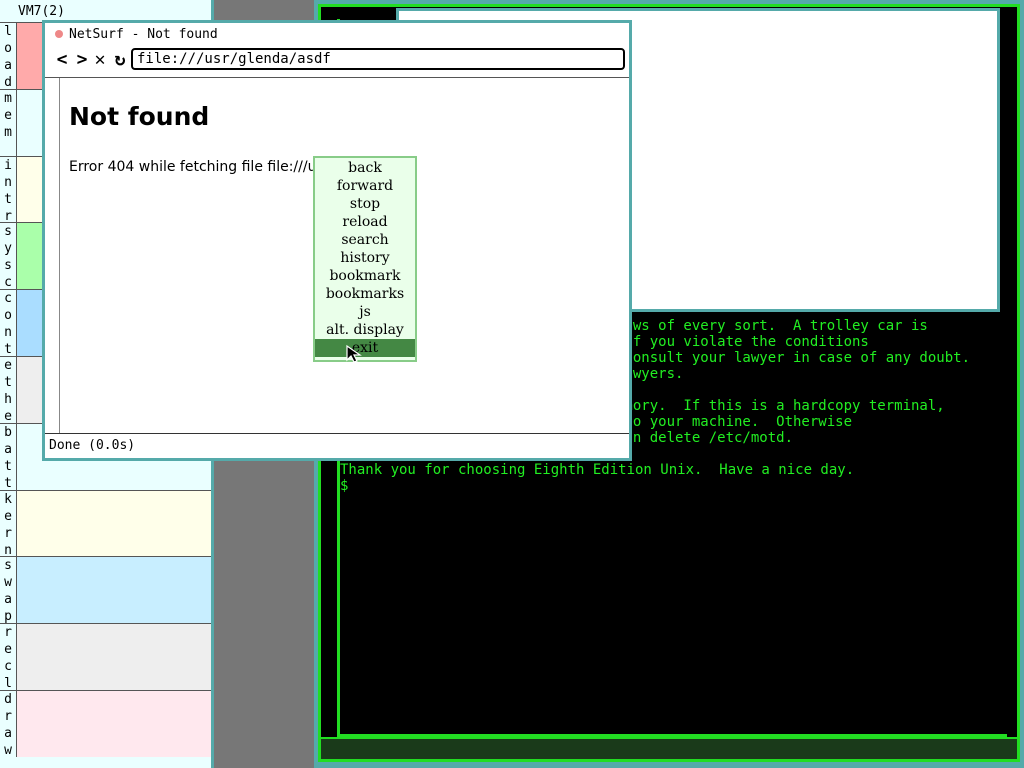 The width and height of the screenshot is (1024, 768). What do you see at coordinates (8, 122) in the screenshot?
I see `stat-label: m e m` at bounding box center [8, 122].